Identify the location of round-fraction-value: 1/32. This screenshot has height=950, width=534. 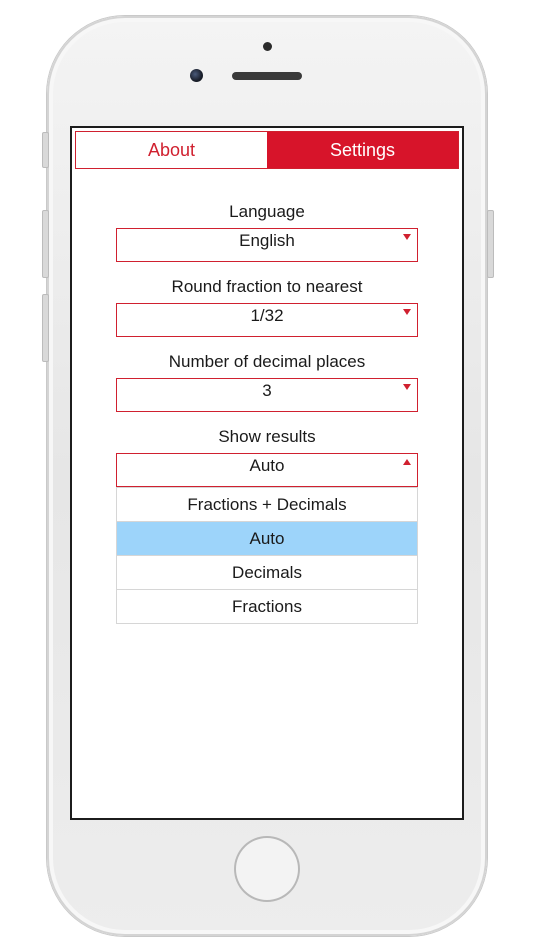
(267, 315).